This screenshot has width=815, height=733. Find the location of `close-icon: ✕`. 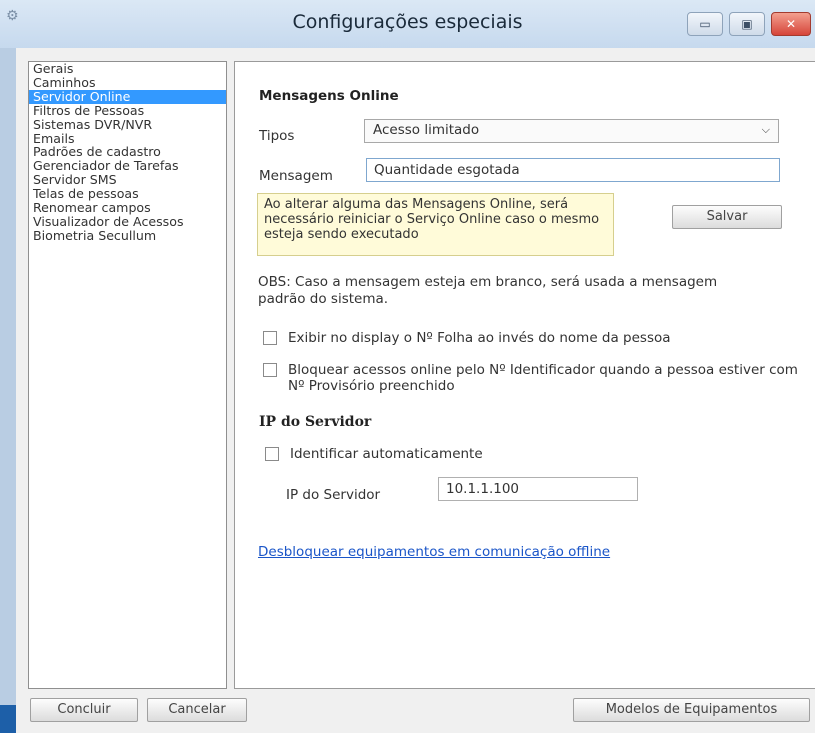

close-icon: ✕ is located at coordinates (791, 24).